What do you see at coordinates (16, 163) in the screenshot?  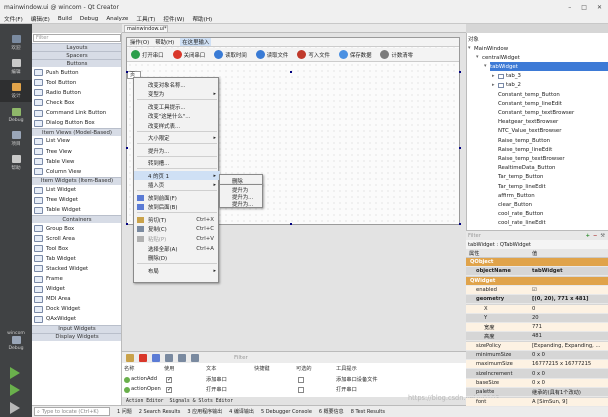 I see `mode-5: 帮助` at bounding box center [16, 163].